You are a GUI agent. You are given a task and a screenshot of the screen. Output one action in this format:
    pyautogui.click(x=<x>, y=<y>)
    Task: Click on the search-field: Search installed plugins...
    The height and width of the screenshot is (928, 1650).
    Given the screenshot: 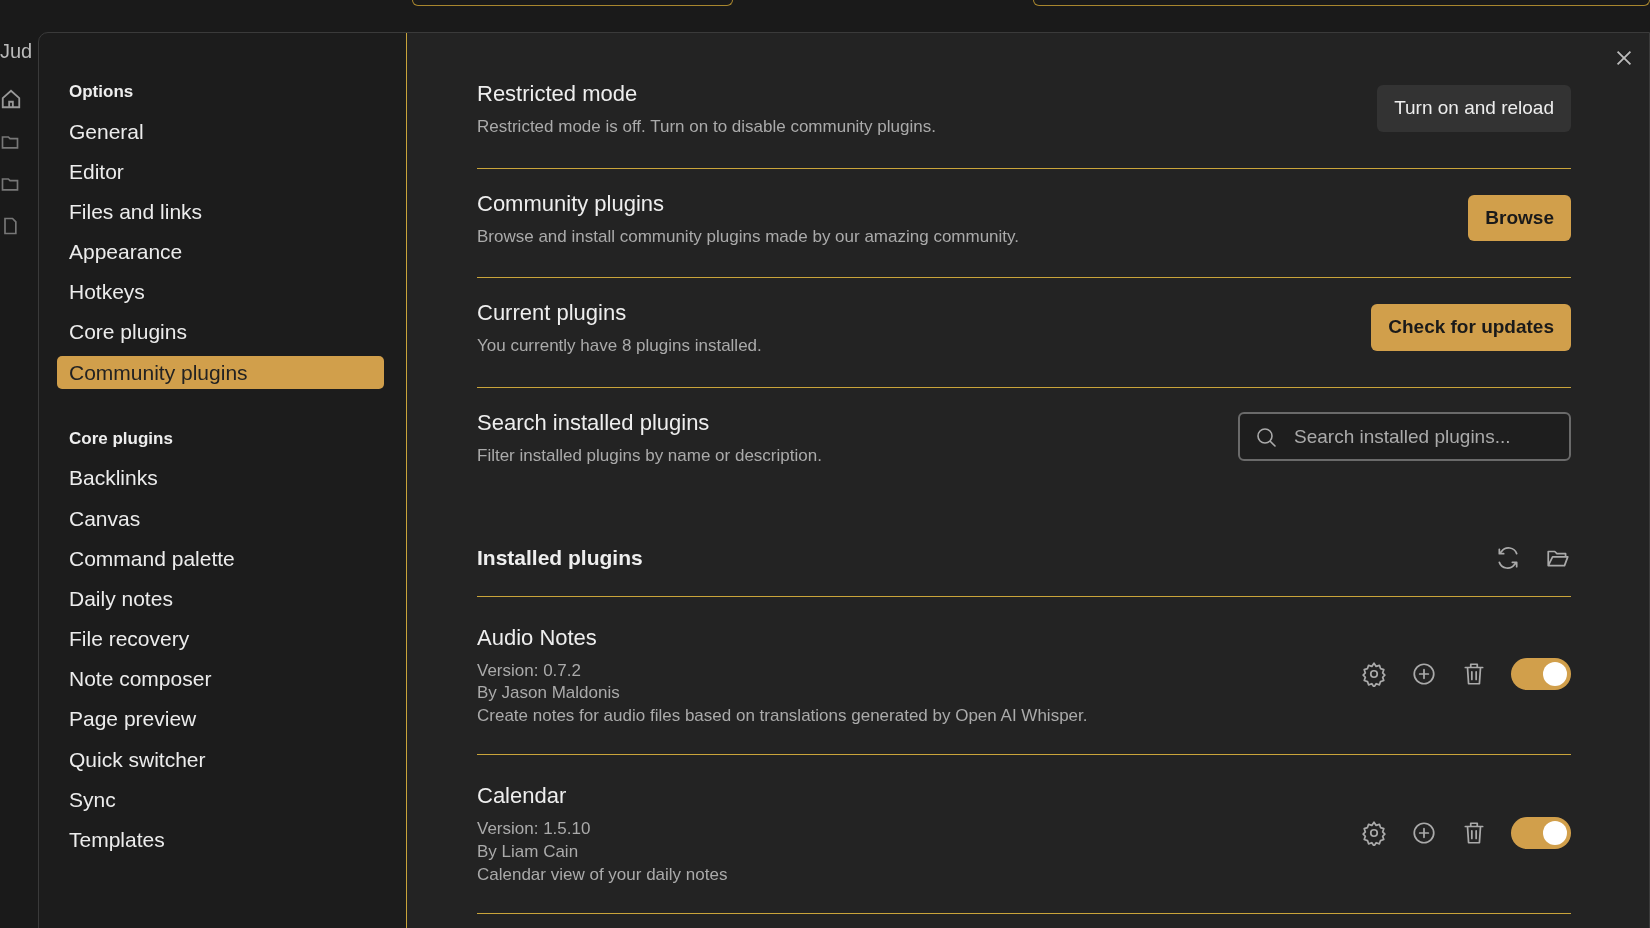 What is the action you would take?
    pyautogui.click(x=1404, y=437)
    